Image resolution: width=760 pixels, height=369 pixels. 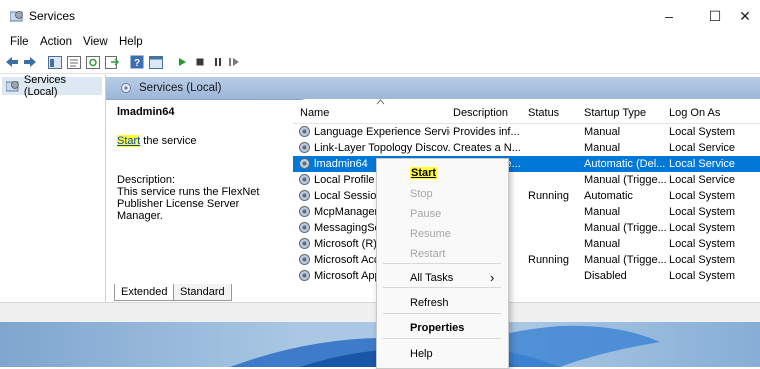 I want to click on close-button: ✕, so click(x=745, y=16).